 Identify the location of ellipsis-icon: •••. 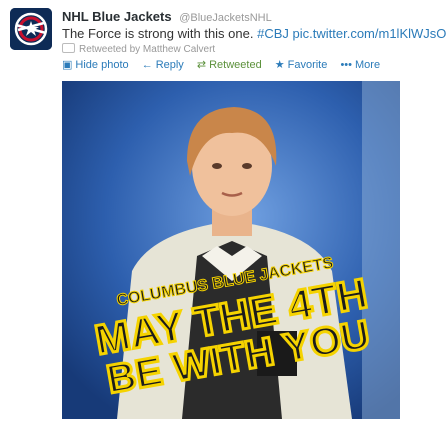
(346, 65).